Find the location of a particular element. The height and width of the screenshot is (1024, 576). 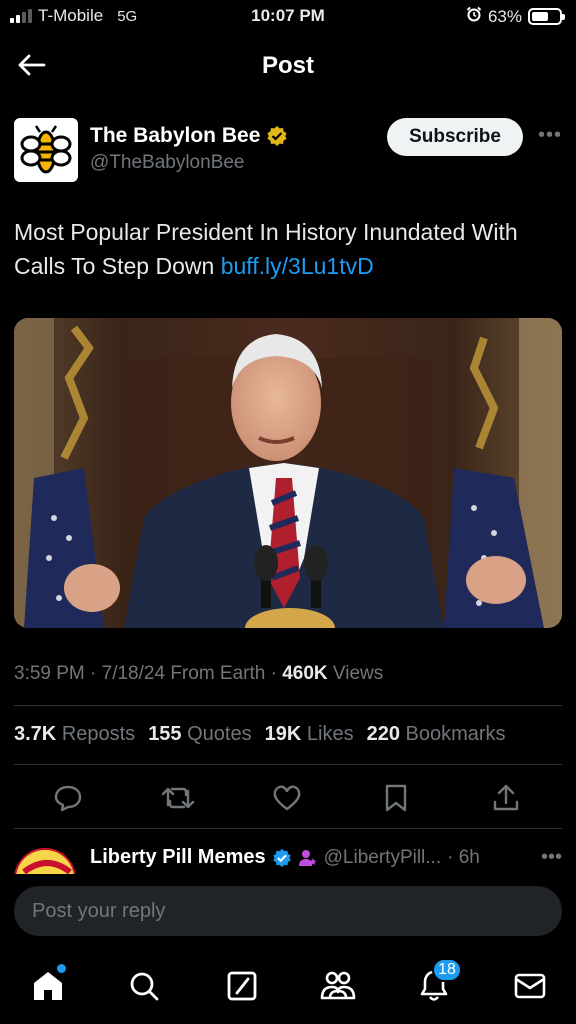

like-icon is located at coordinates (287, 798).